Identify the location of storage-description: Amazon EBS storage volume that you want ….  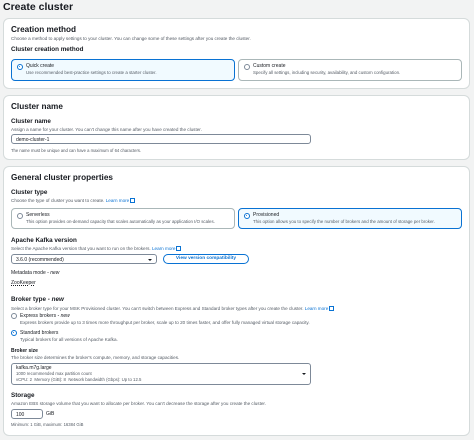
(138, 403).